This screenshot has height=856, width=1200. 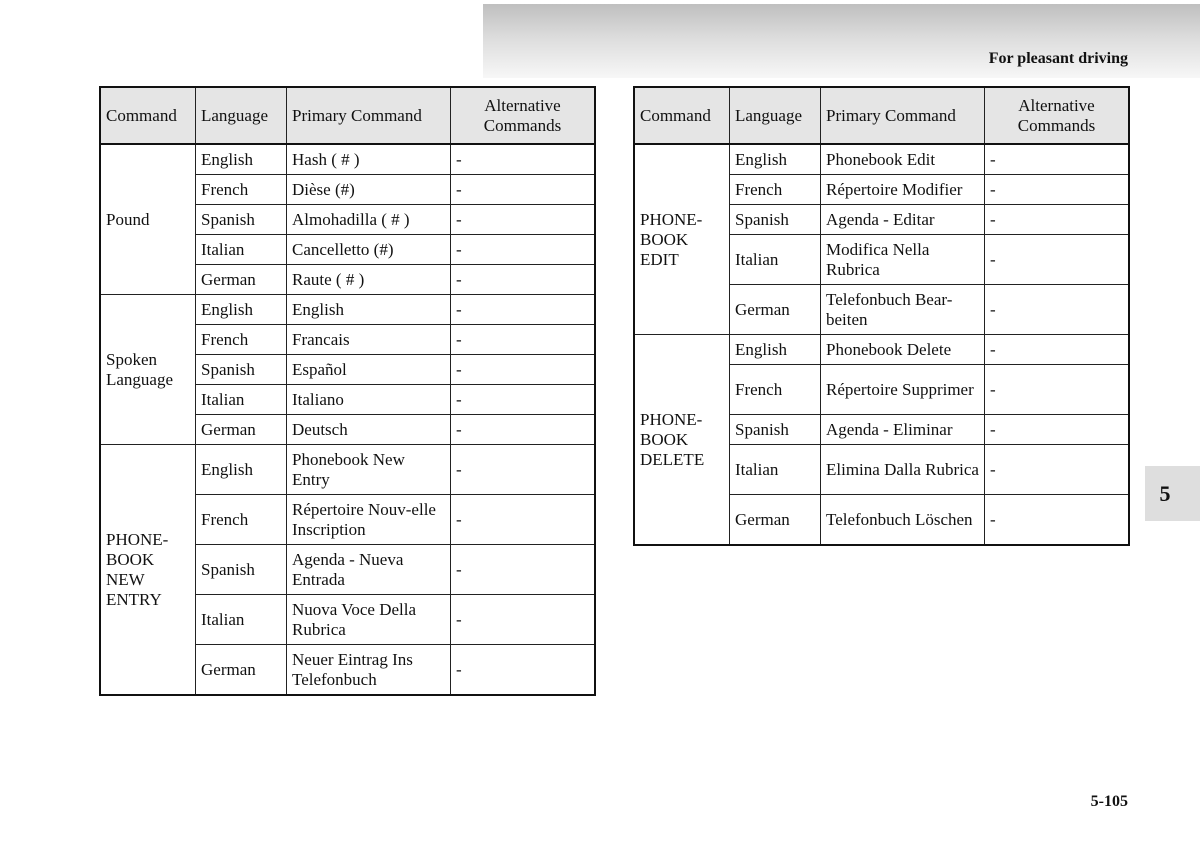 I want to click on page-number: 5-105, so click(x=1109, y=801).